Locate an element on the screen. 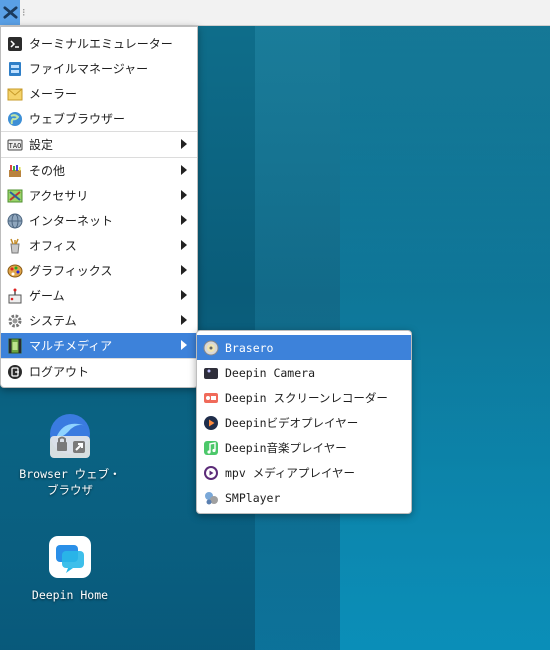 This screenshot has height=650, width=550. brasero-icon is located at coordinates (211, 348).